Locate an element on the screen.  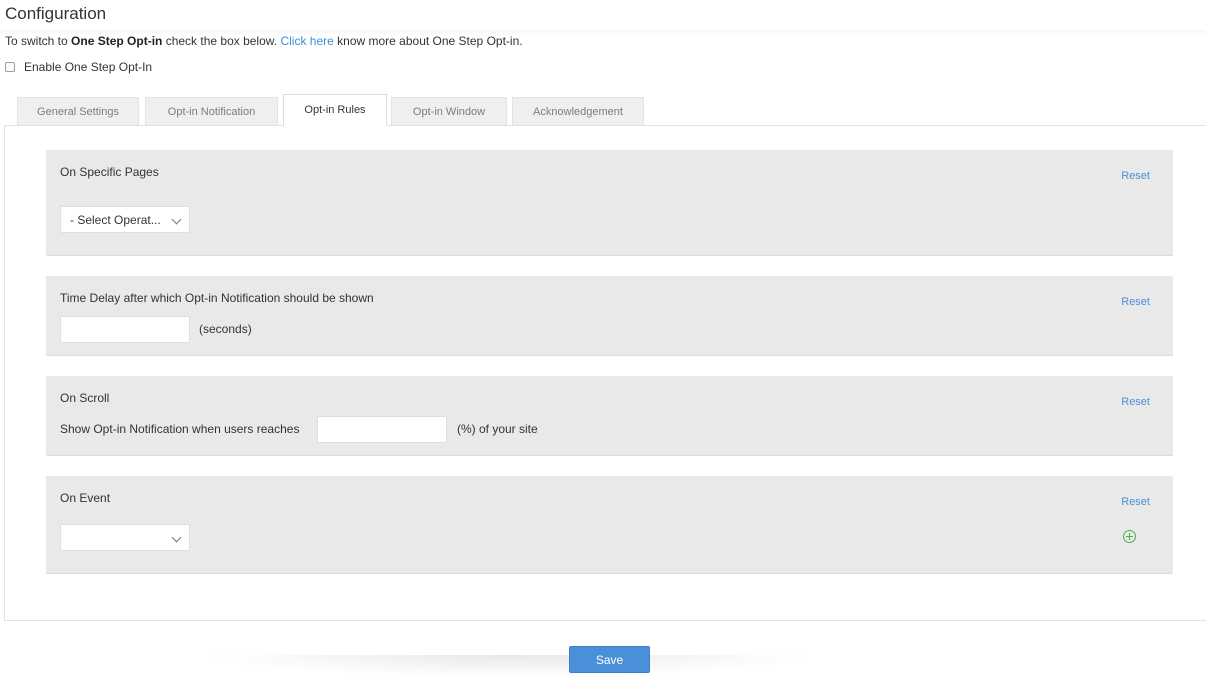
section-title: On Event is located at coordinates (85, 498).